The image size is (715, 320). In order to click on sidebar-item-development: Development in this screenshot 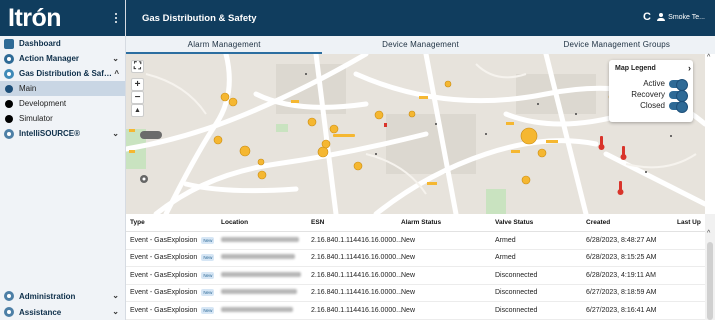, I will do `click(62, 103)`.